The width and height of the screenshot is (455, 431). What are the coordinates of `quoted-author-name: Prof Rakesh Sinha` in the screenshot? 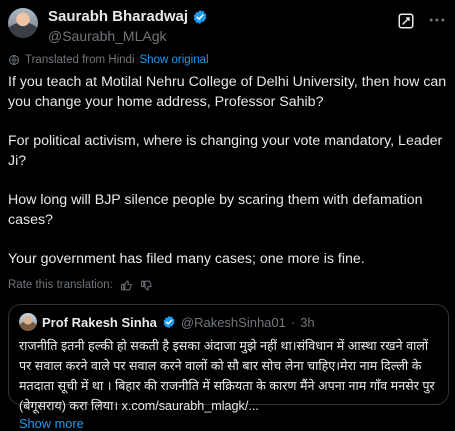 It's located at (99, 322).